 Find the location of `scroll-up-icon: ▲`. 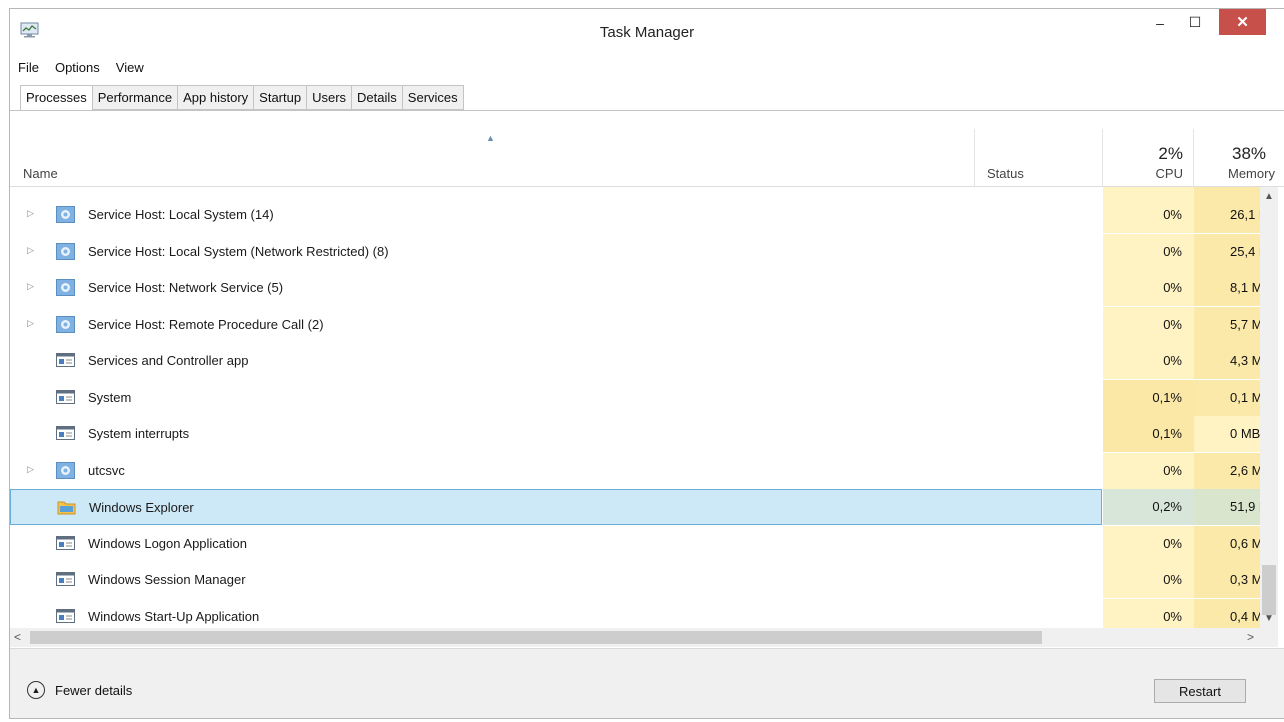

scroll-up-icon: ▲ is located at coordinates (1269, 196).